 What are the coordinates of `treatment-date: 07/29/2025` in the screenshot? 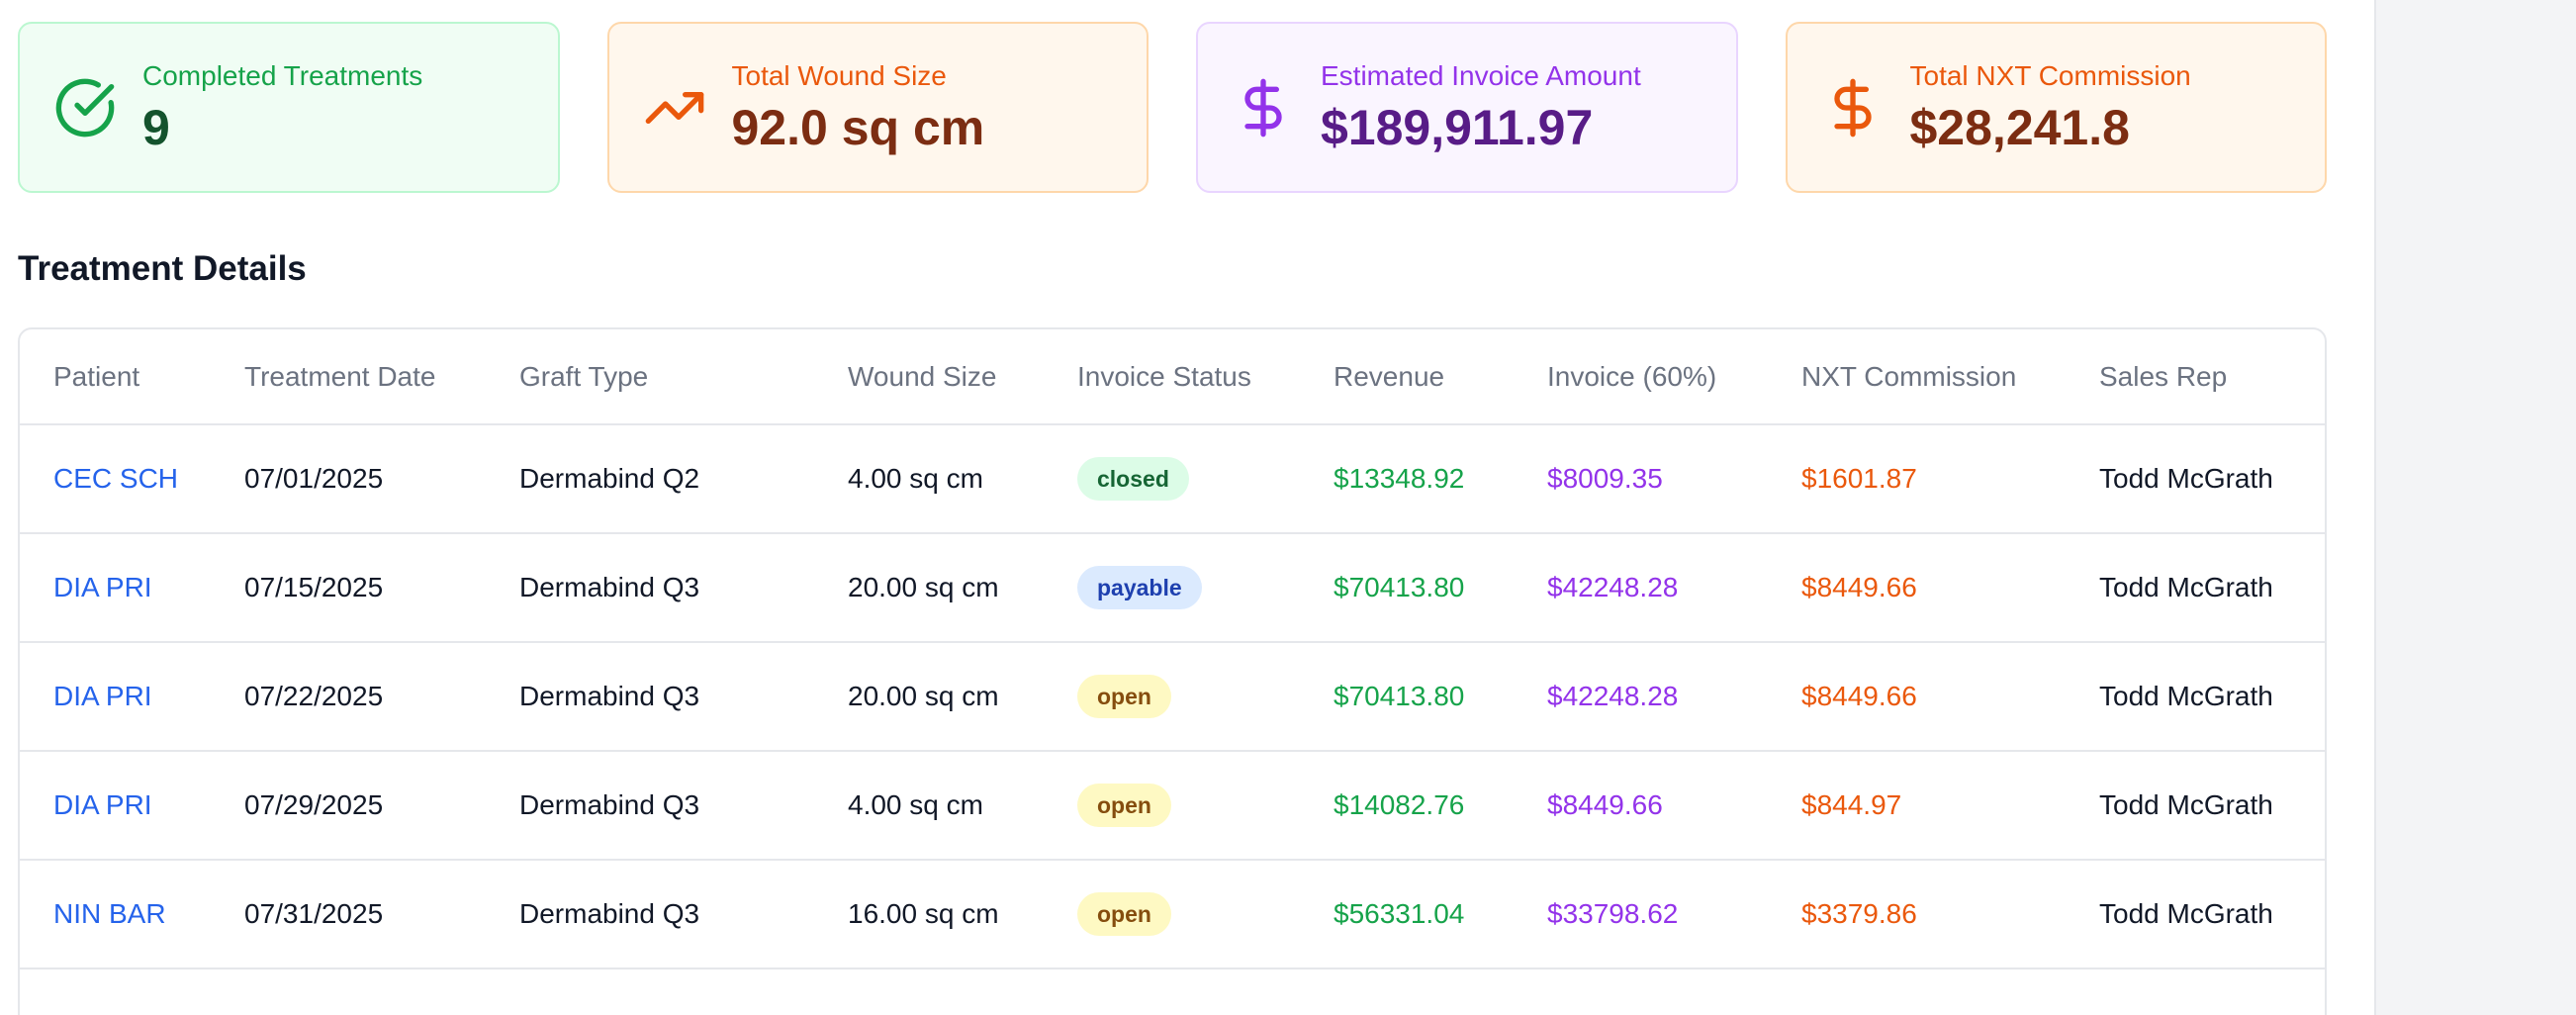 It's located at (348, 806).